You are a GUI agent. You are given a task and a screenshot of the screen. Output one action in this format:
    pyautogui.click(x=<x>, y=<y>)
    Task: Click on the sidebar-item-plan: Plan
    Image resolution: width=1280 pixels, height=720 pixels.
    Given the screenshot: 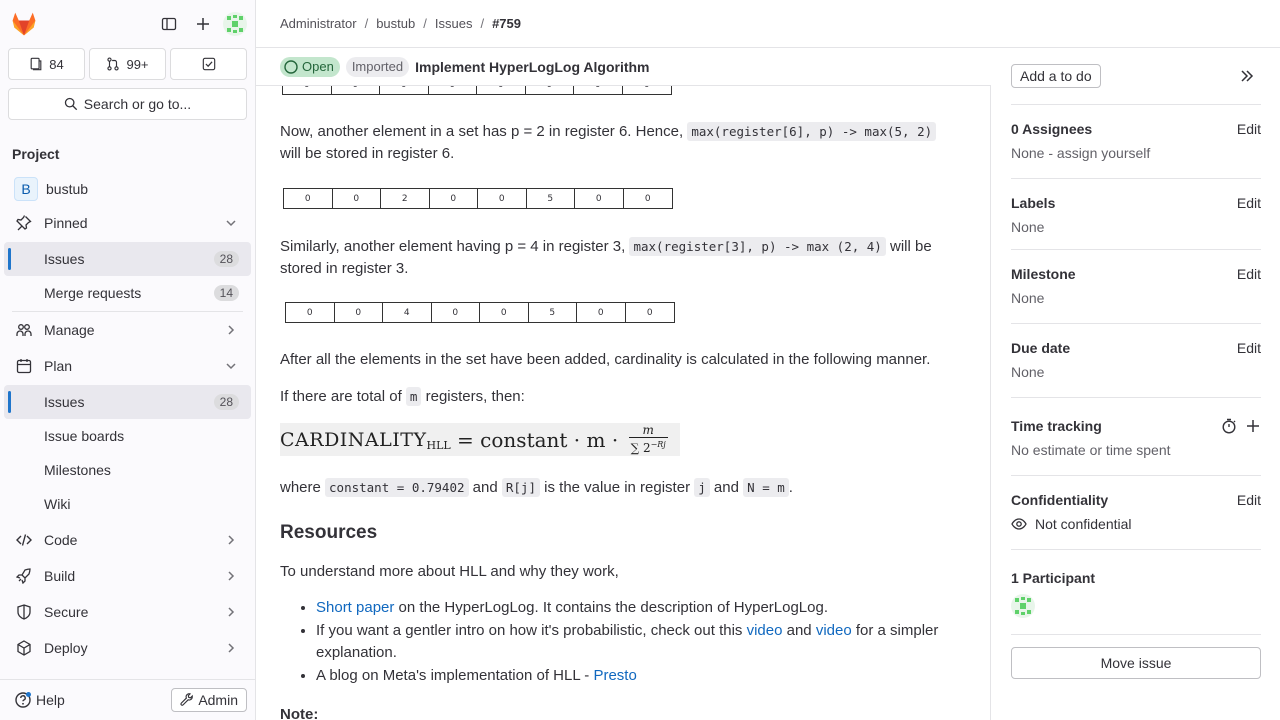 What is the action you would take?
    pyautogui.click(x=127, y=366)
    